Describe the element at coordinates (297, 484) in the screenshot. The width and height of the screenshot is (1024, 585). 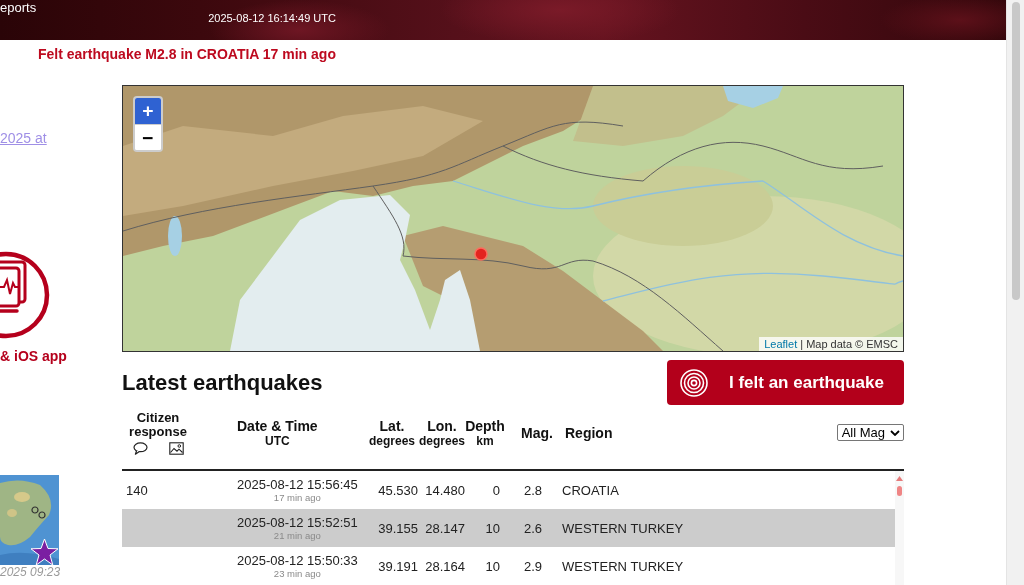
I see `table-cell: 2025-08-12 15:56:45` at that location.